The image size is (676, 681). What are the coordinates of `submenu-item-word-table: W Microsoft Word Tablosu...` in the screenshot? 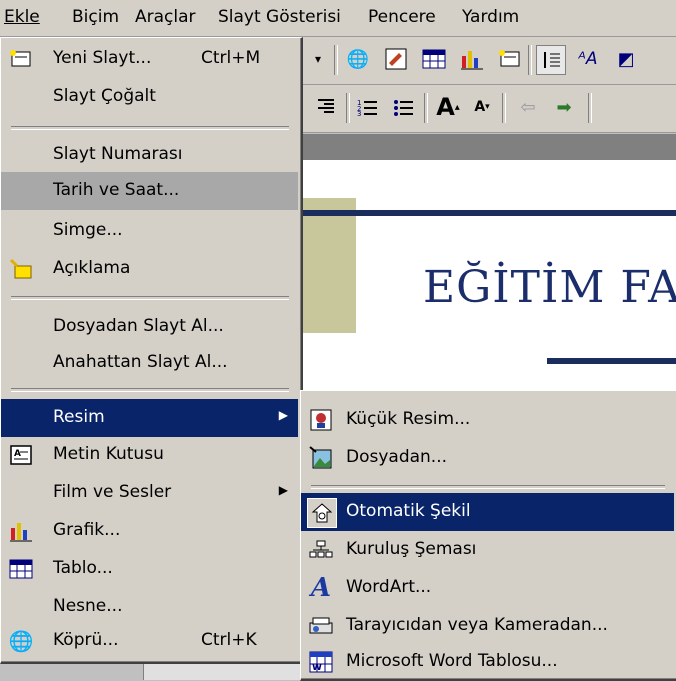 It's located at (487, 662).